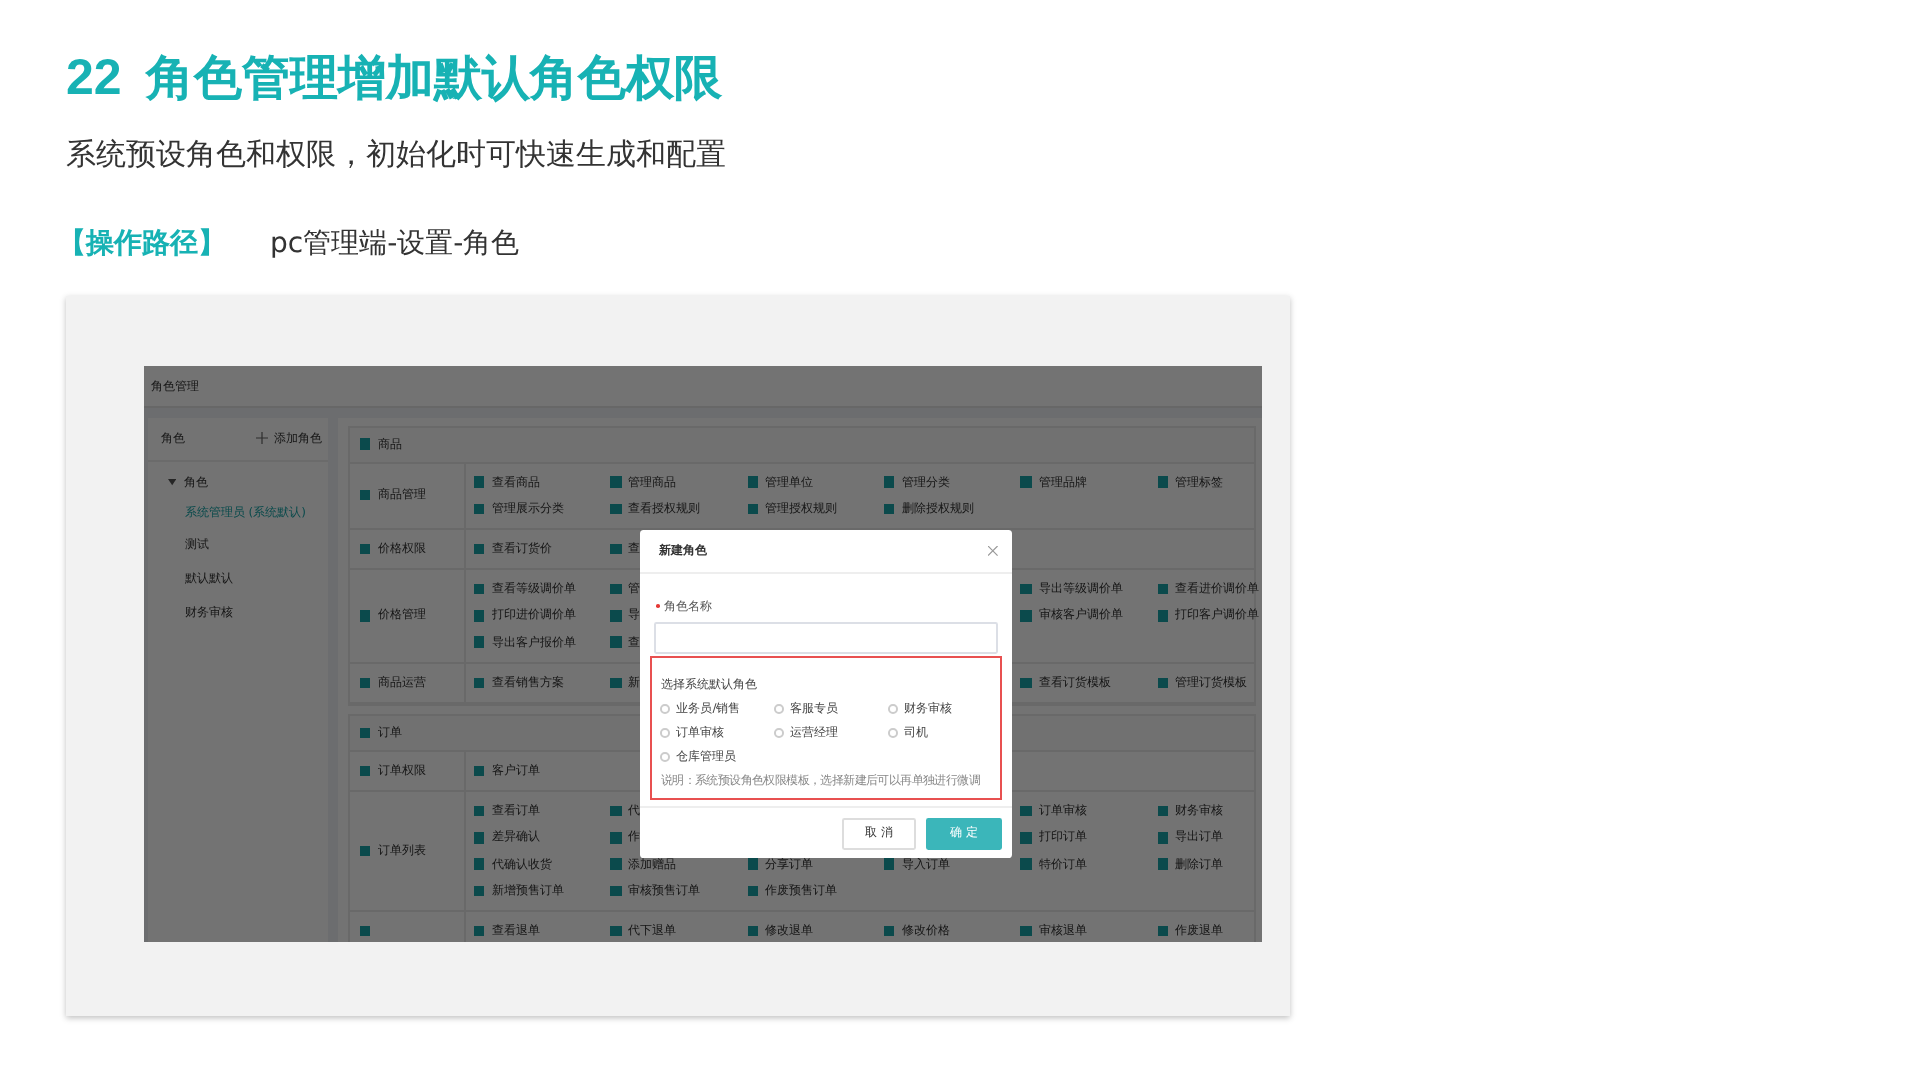  Describe the element at coordinates (395, 244) in the screenshot. I see `path-value: pc管理端-设置-角色` at that location.